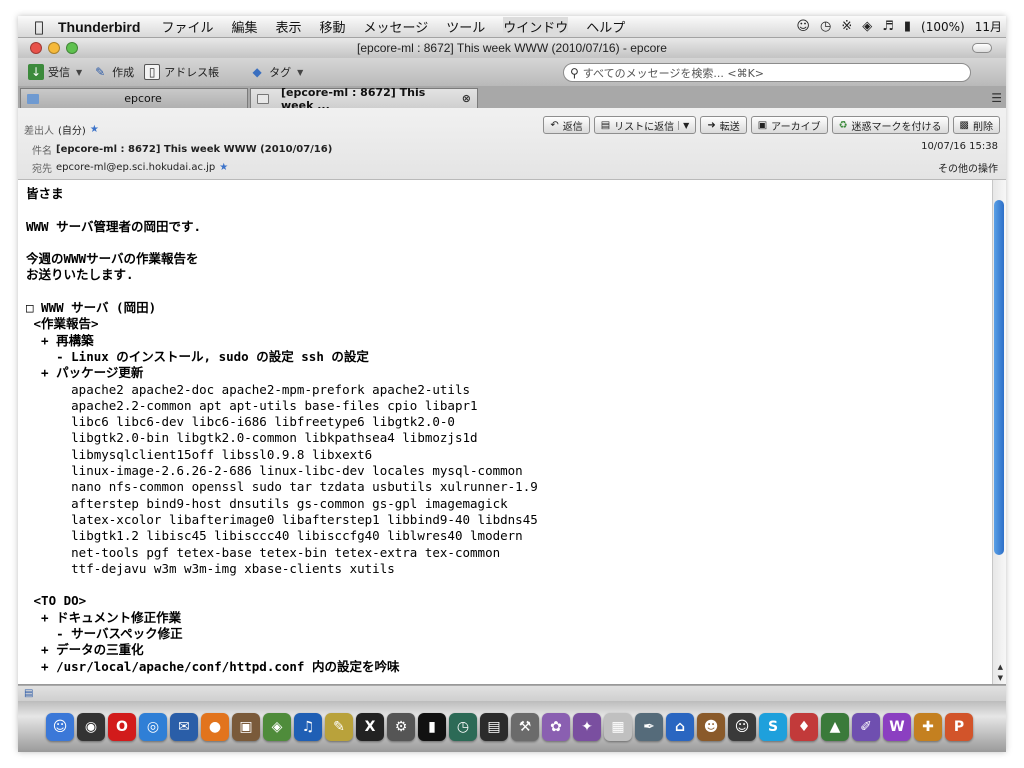 The image size is (1024, 768). What do you see at coordinates (55, 72) in the screenshot?
I see `get-mail-button: ↓ 受信 ▼` at bounding box center [55, 72].